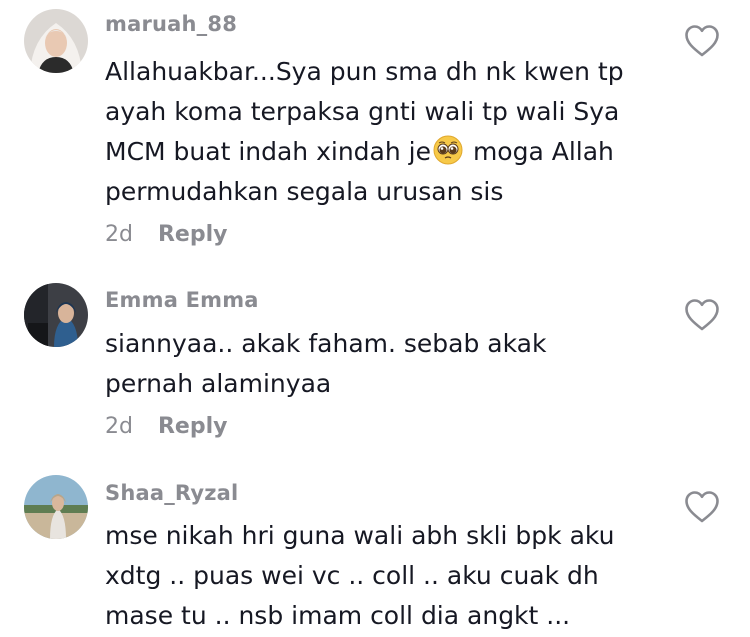 The image size is (750, 637). What do you see at coordinates (182, 300) in the screenshot?
I see `comment-username: Emma Emma` at bounding box center [182, 300].